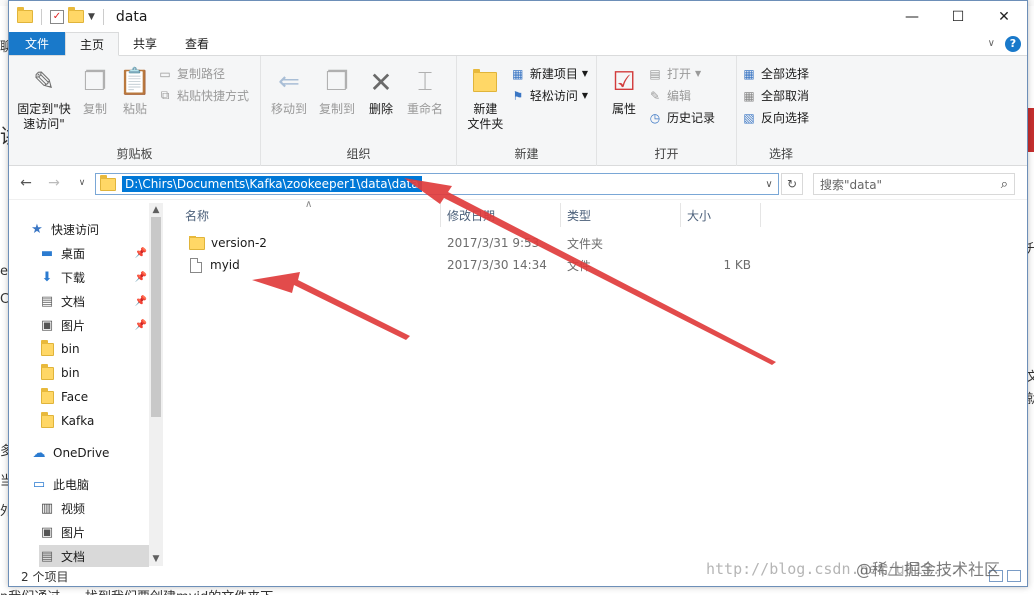 This screenshot has height=595, width=1034. I want to click on copy-icon: ❐, so click(95, 81).